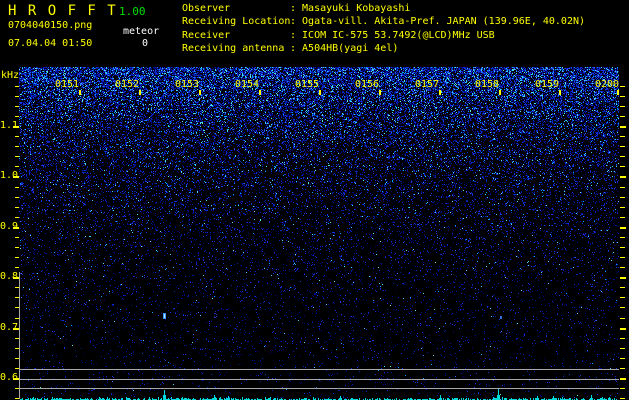 The image size is (629, 400). What do you see at coordinates (607, 84) in the screenshot?
I see `time-tick-label: 0200` at bounding box center [607, 84].